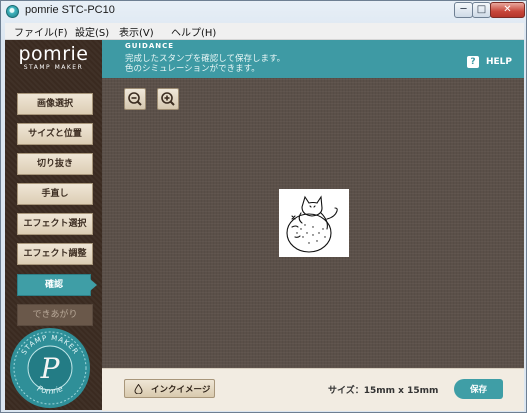 Image resolution: width=527 pixels, height=413 pixels. Describe the element at coordinates (150, 46) in the screenshot. I see `guidance-tag: GUIDANCE` at that location.